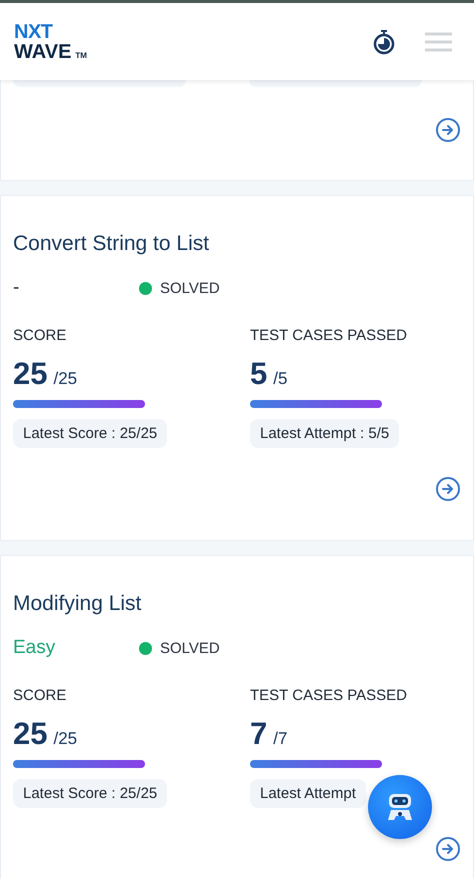 This screenshot has height=879, width=474. Describe the element at coordinates (259, 374) in the screenshot. I see `stat-value: 5` at that location.